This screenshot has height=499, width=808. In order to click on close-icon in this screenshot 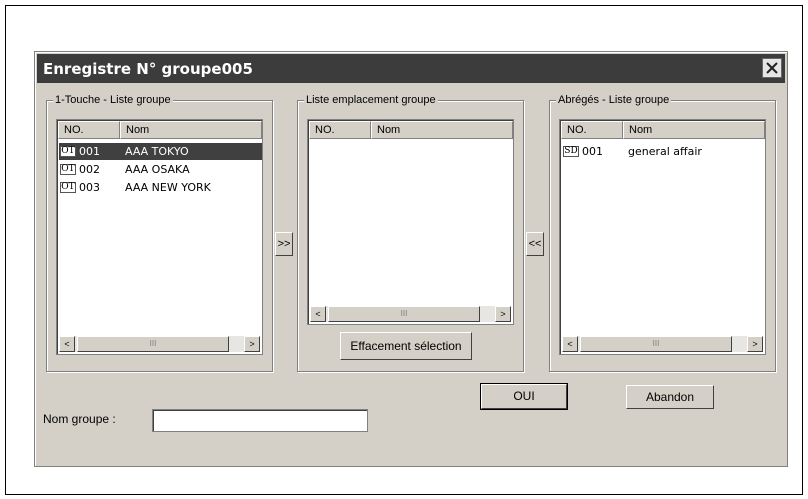, I will do `click(772, 68)`.